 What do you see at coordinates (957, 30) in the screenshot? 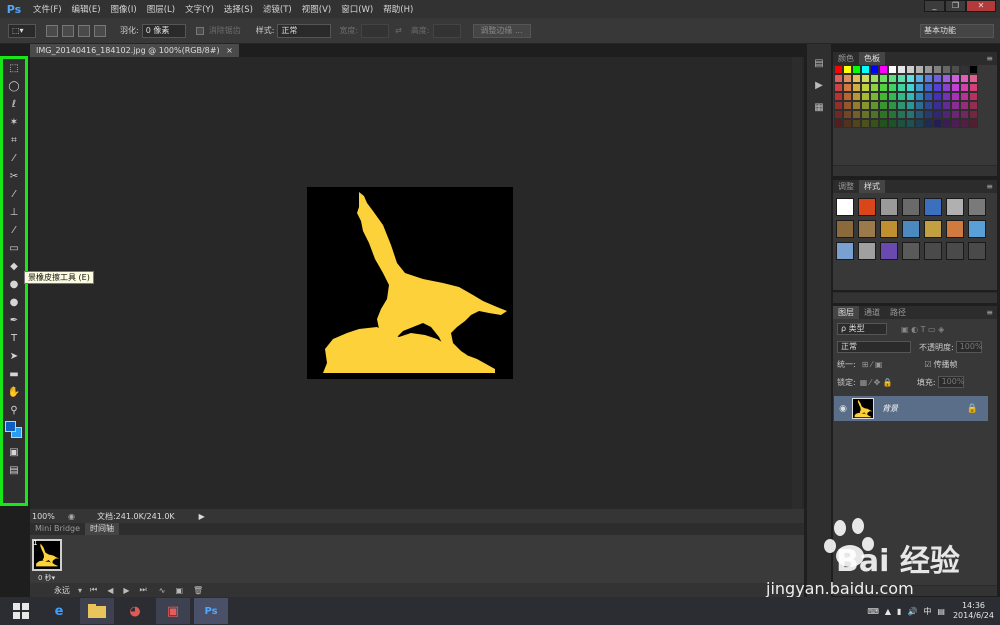
I see `workspace-select: 基本功能` at bounding box center [957, 30].